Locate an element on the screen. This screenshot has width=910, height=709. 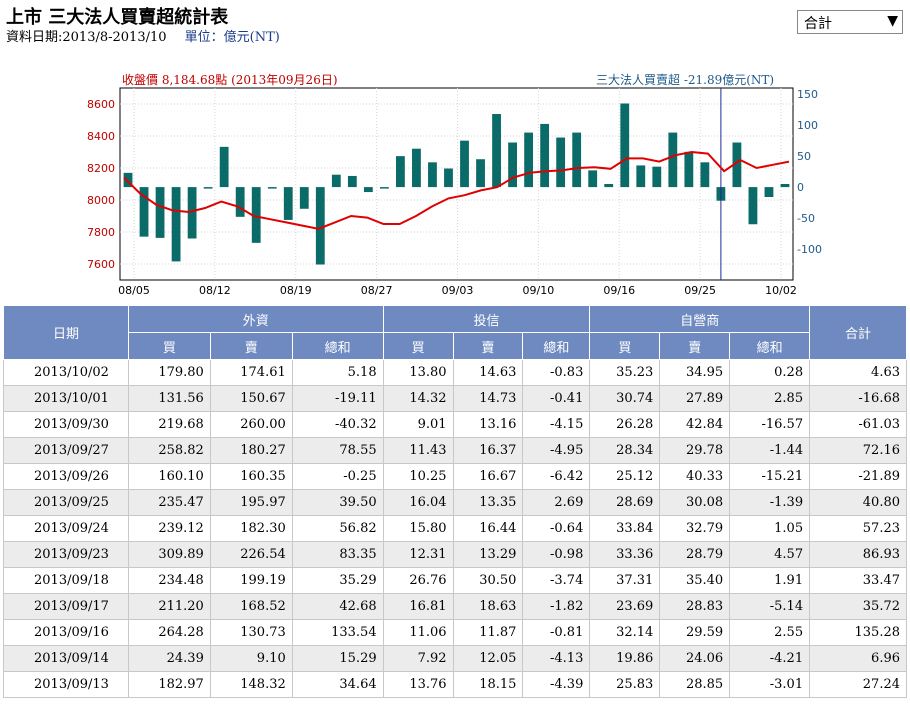
right-tick-label: 150 is located at coordinates (807, 94).